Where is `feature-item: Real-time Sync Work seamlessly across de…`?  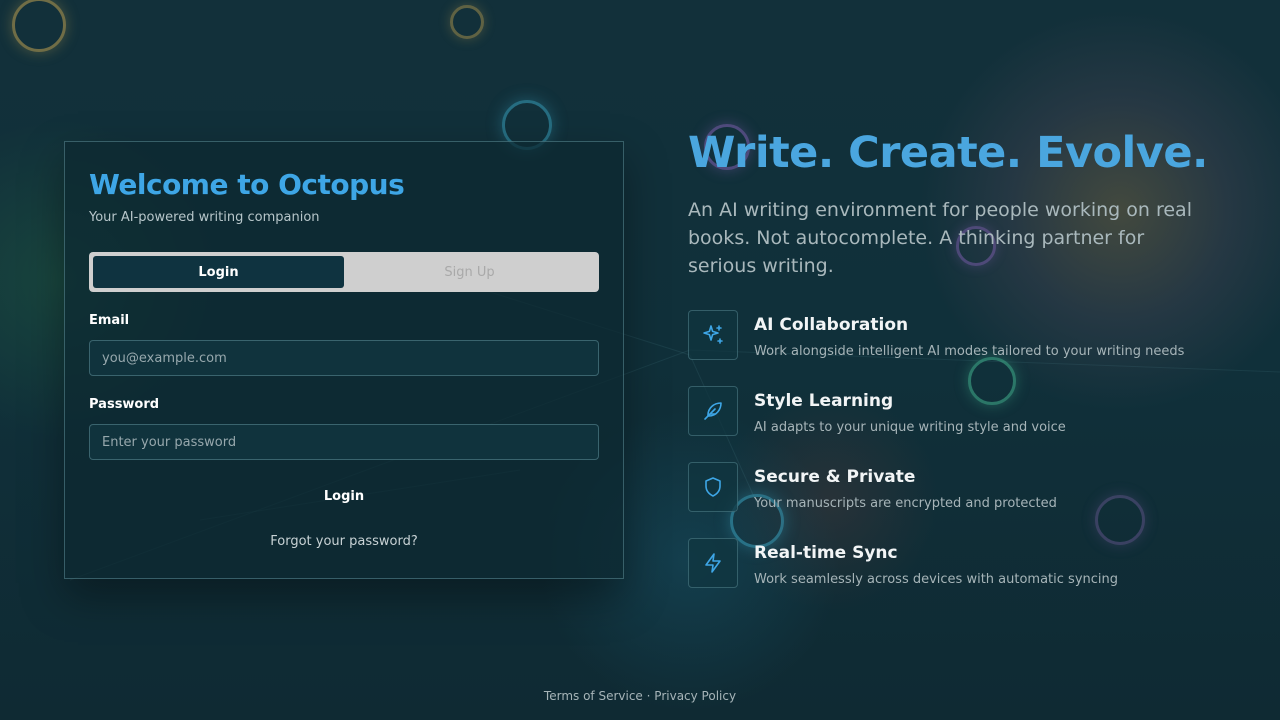
feature-item: Real-time Sync Work seamlessly across de… is located at coordinates (968, 564).